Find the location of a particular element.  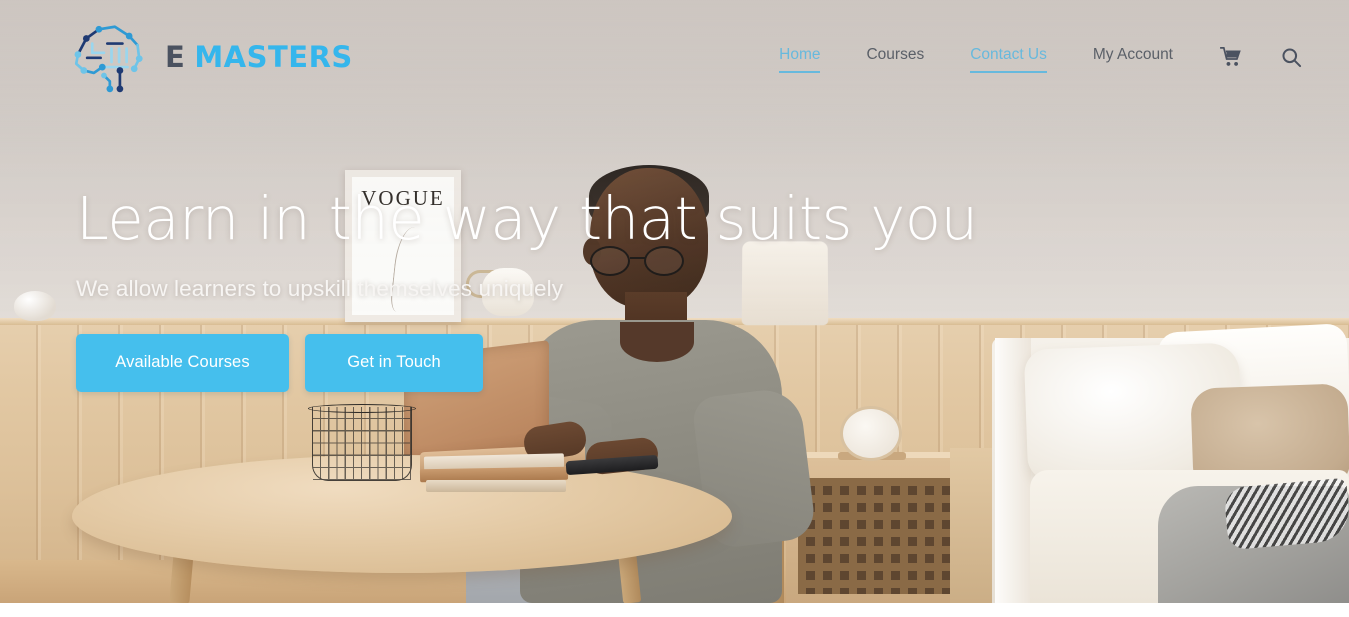

available-courses-button: Available Courses is located at coordinates (182, 362).